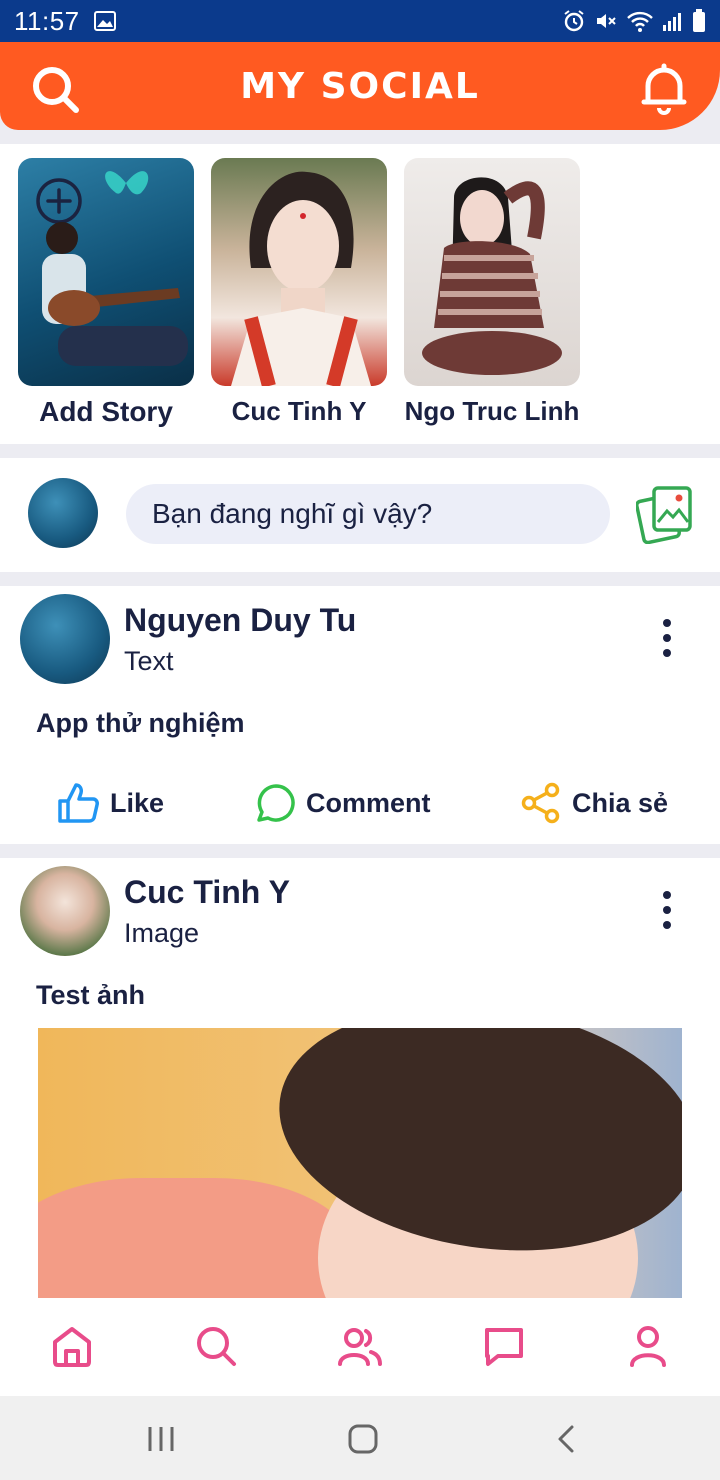  I want to click on story-label: Ngo Truc Linh, so click(492, 411).